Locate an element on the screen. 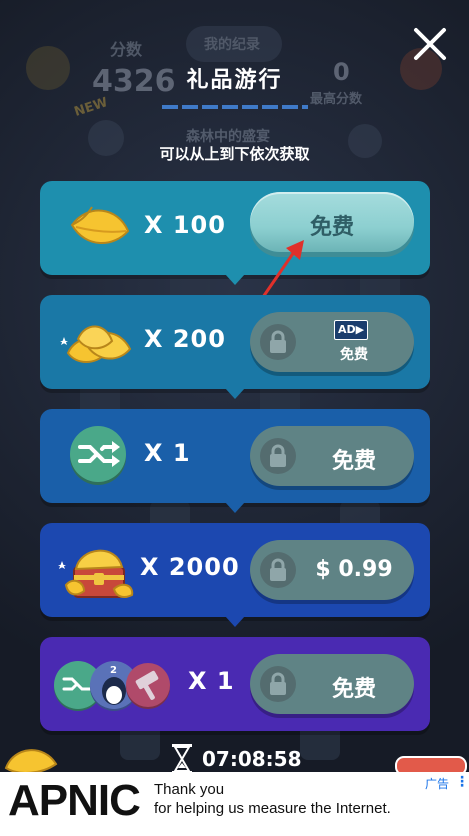 The height and width of the screenshot is (836, 469). reward-quantity: X 100 is located at coordinates (185, 225).